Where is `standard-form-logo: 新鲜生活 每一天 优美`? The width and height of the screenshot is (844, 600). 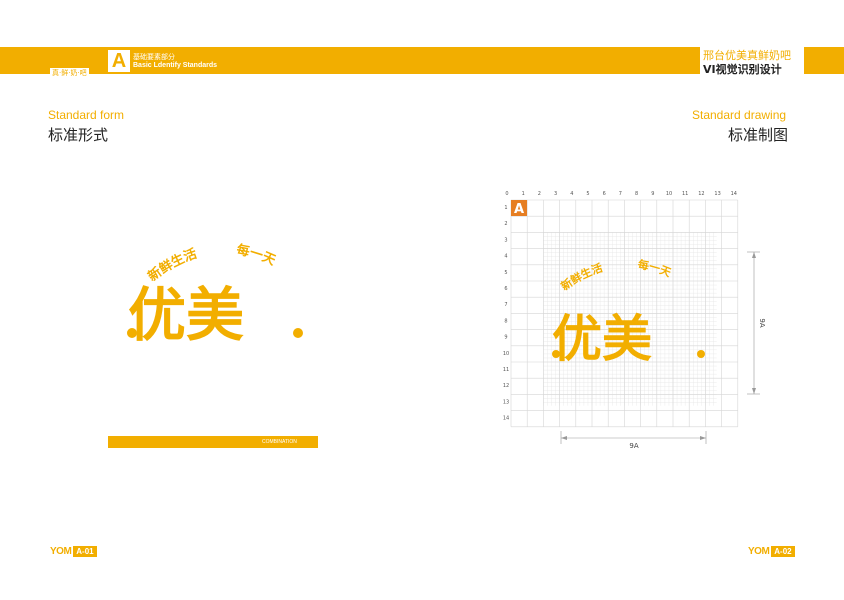
standard-form-logo: 新鲜生活 每一天 优美 is located at coordinates (215, 295).